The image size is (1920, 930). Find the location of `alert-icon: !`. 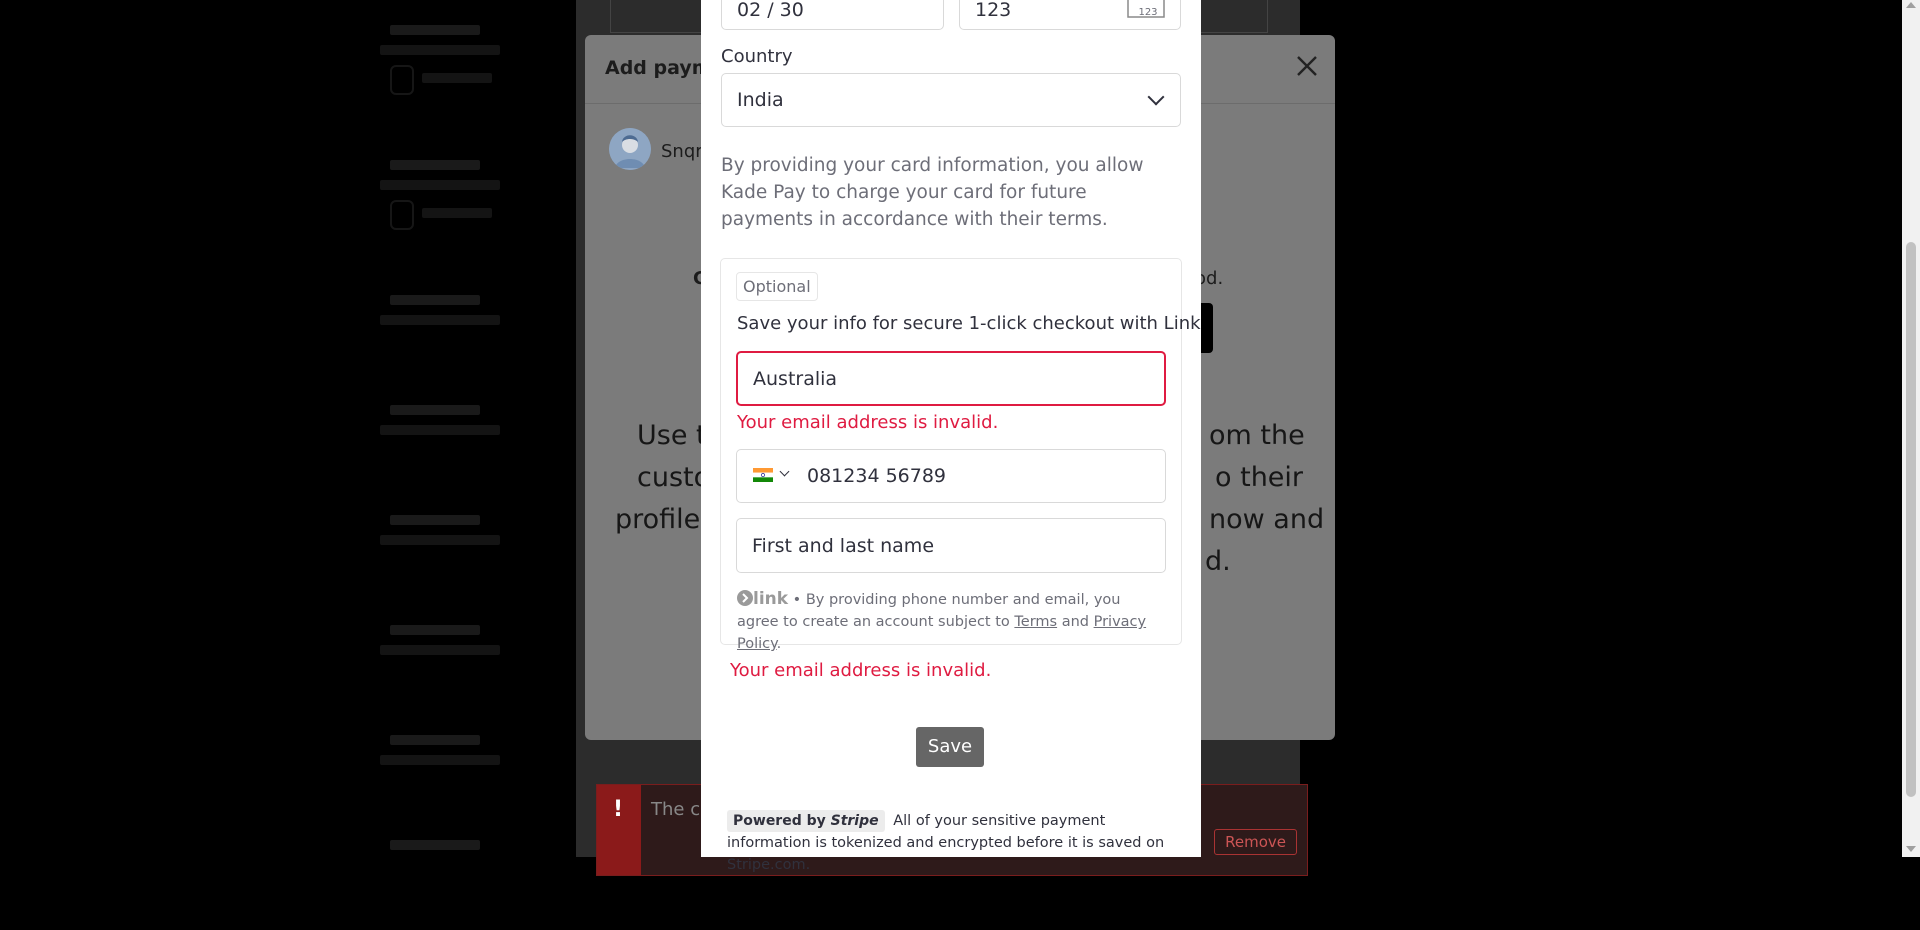

alert-icon: ! is located at coordinates (618, 809).